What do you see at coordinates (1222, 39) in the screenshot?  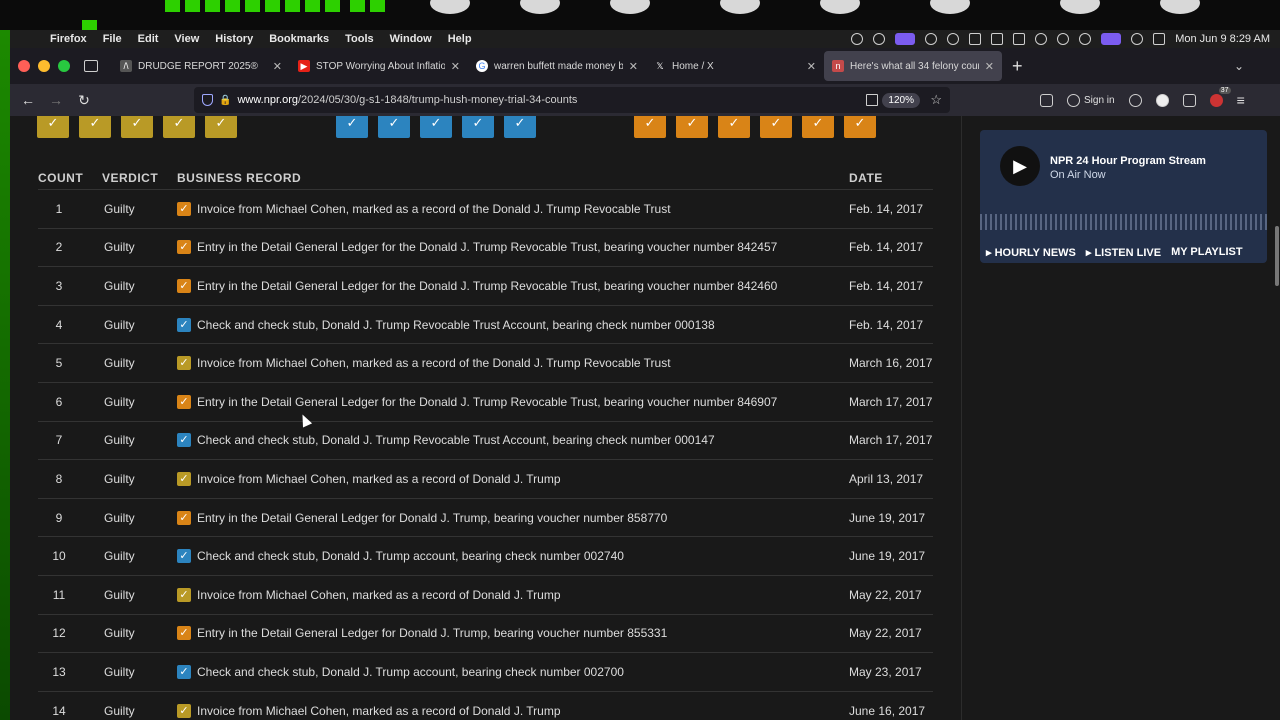 I see `menubar-clock: Mon Jun 9 8:29 AM` at bounding box center [1222, 39].